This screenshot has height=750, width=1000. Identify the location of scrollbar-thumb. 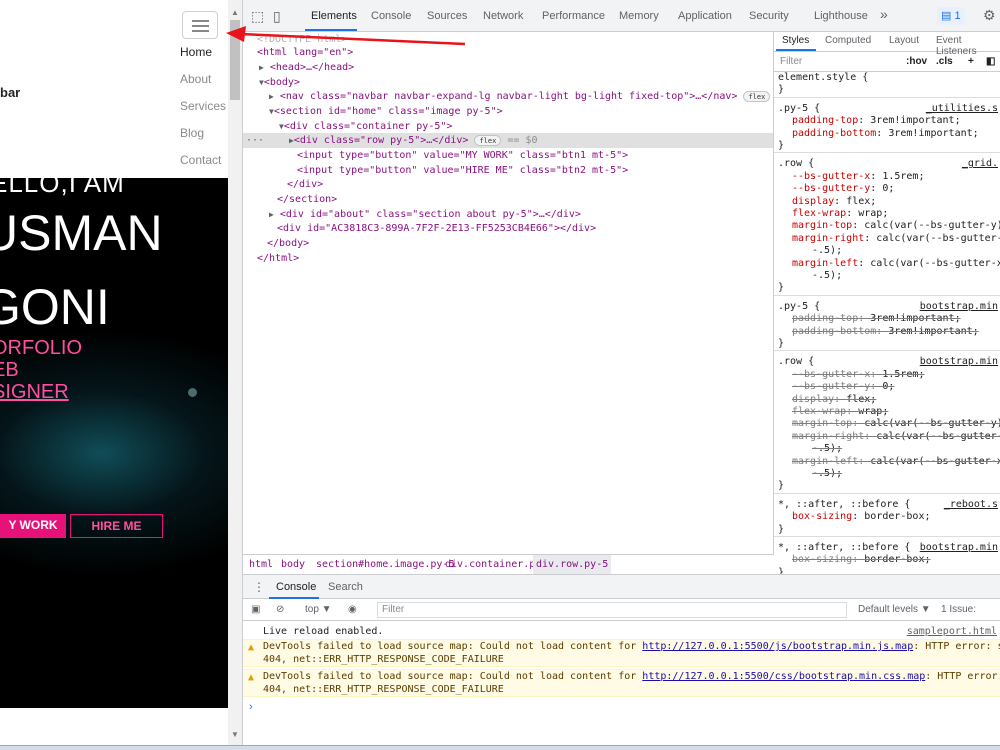
(235, 60).